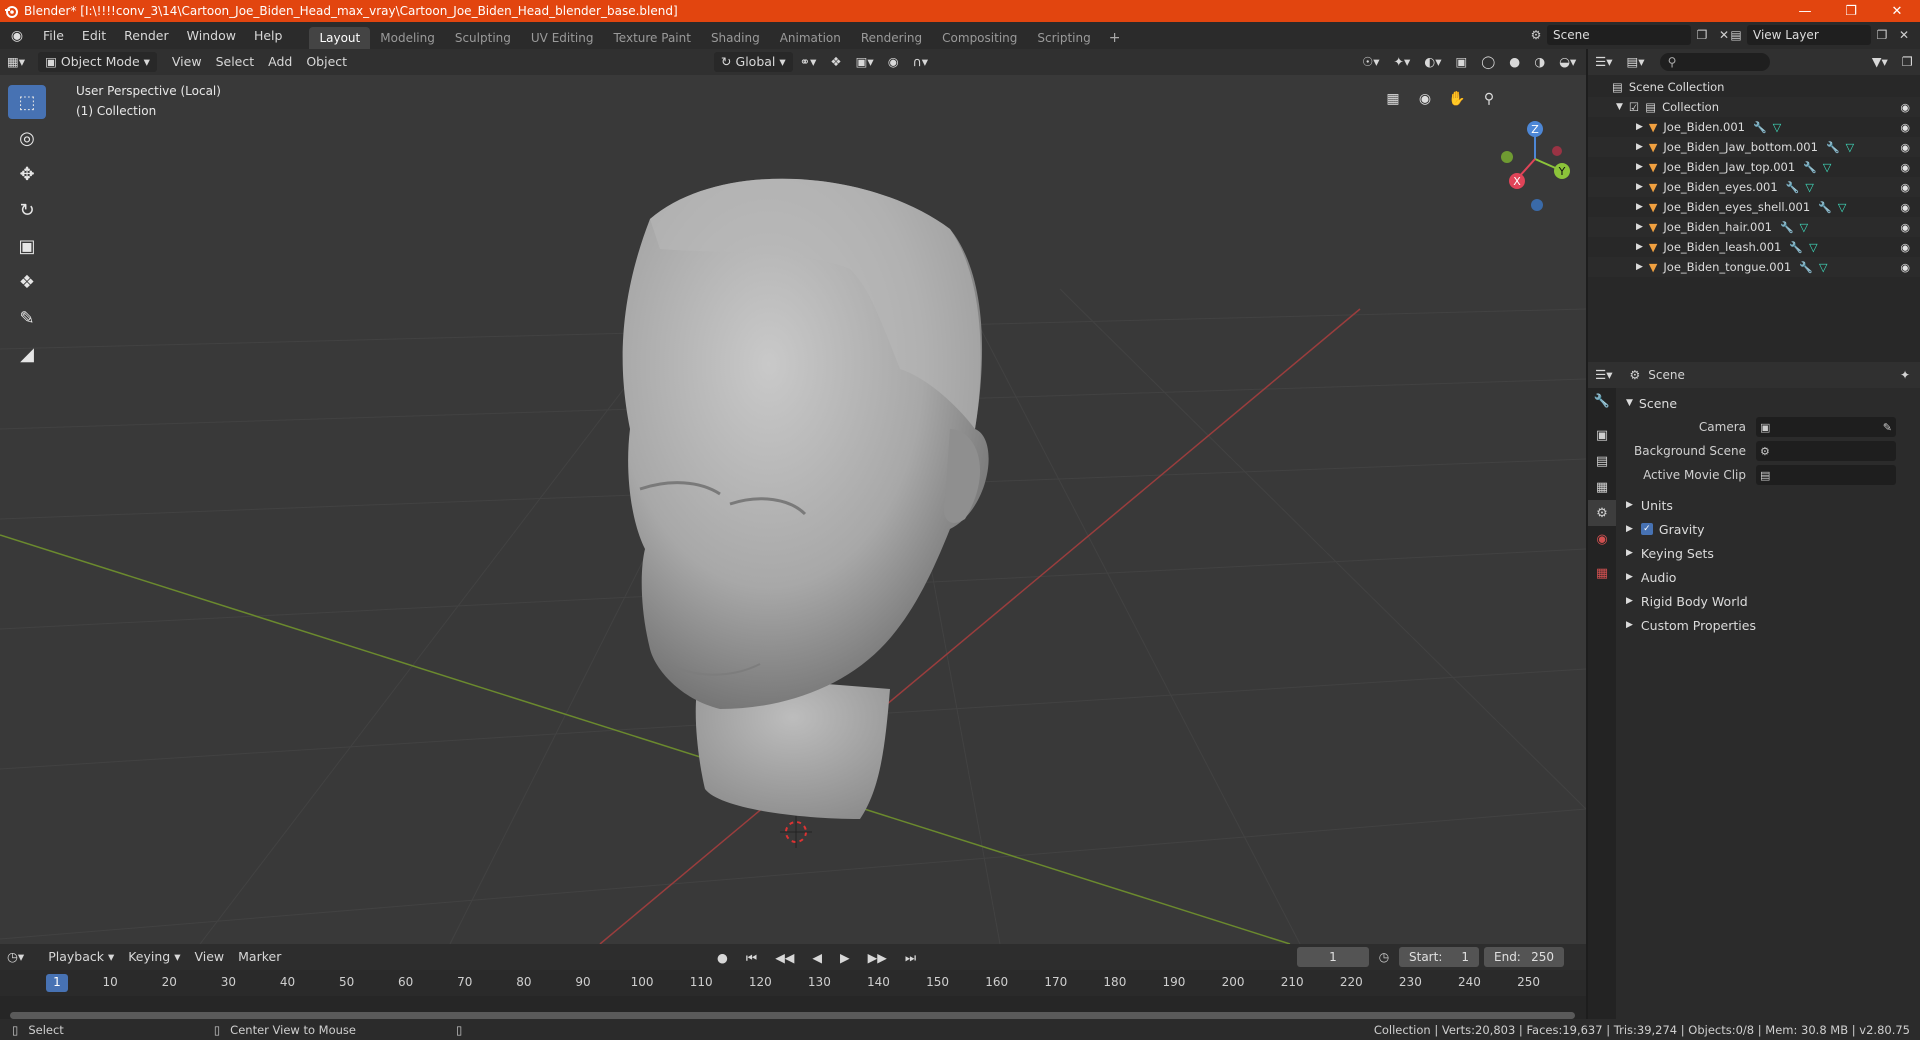 This screenshot has height=1040, width=1920. Describe the element at coordinates (1687, 601) in the screenshot. I see `rigid-body-world-panel-header: ▶ Rigid Body World` at that location.